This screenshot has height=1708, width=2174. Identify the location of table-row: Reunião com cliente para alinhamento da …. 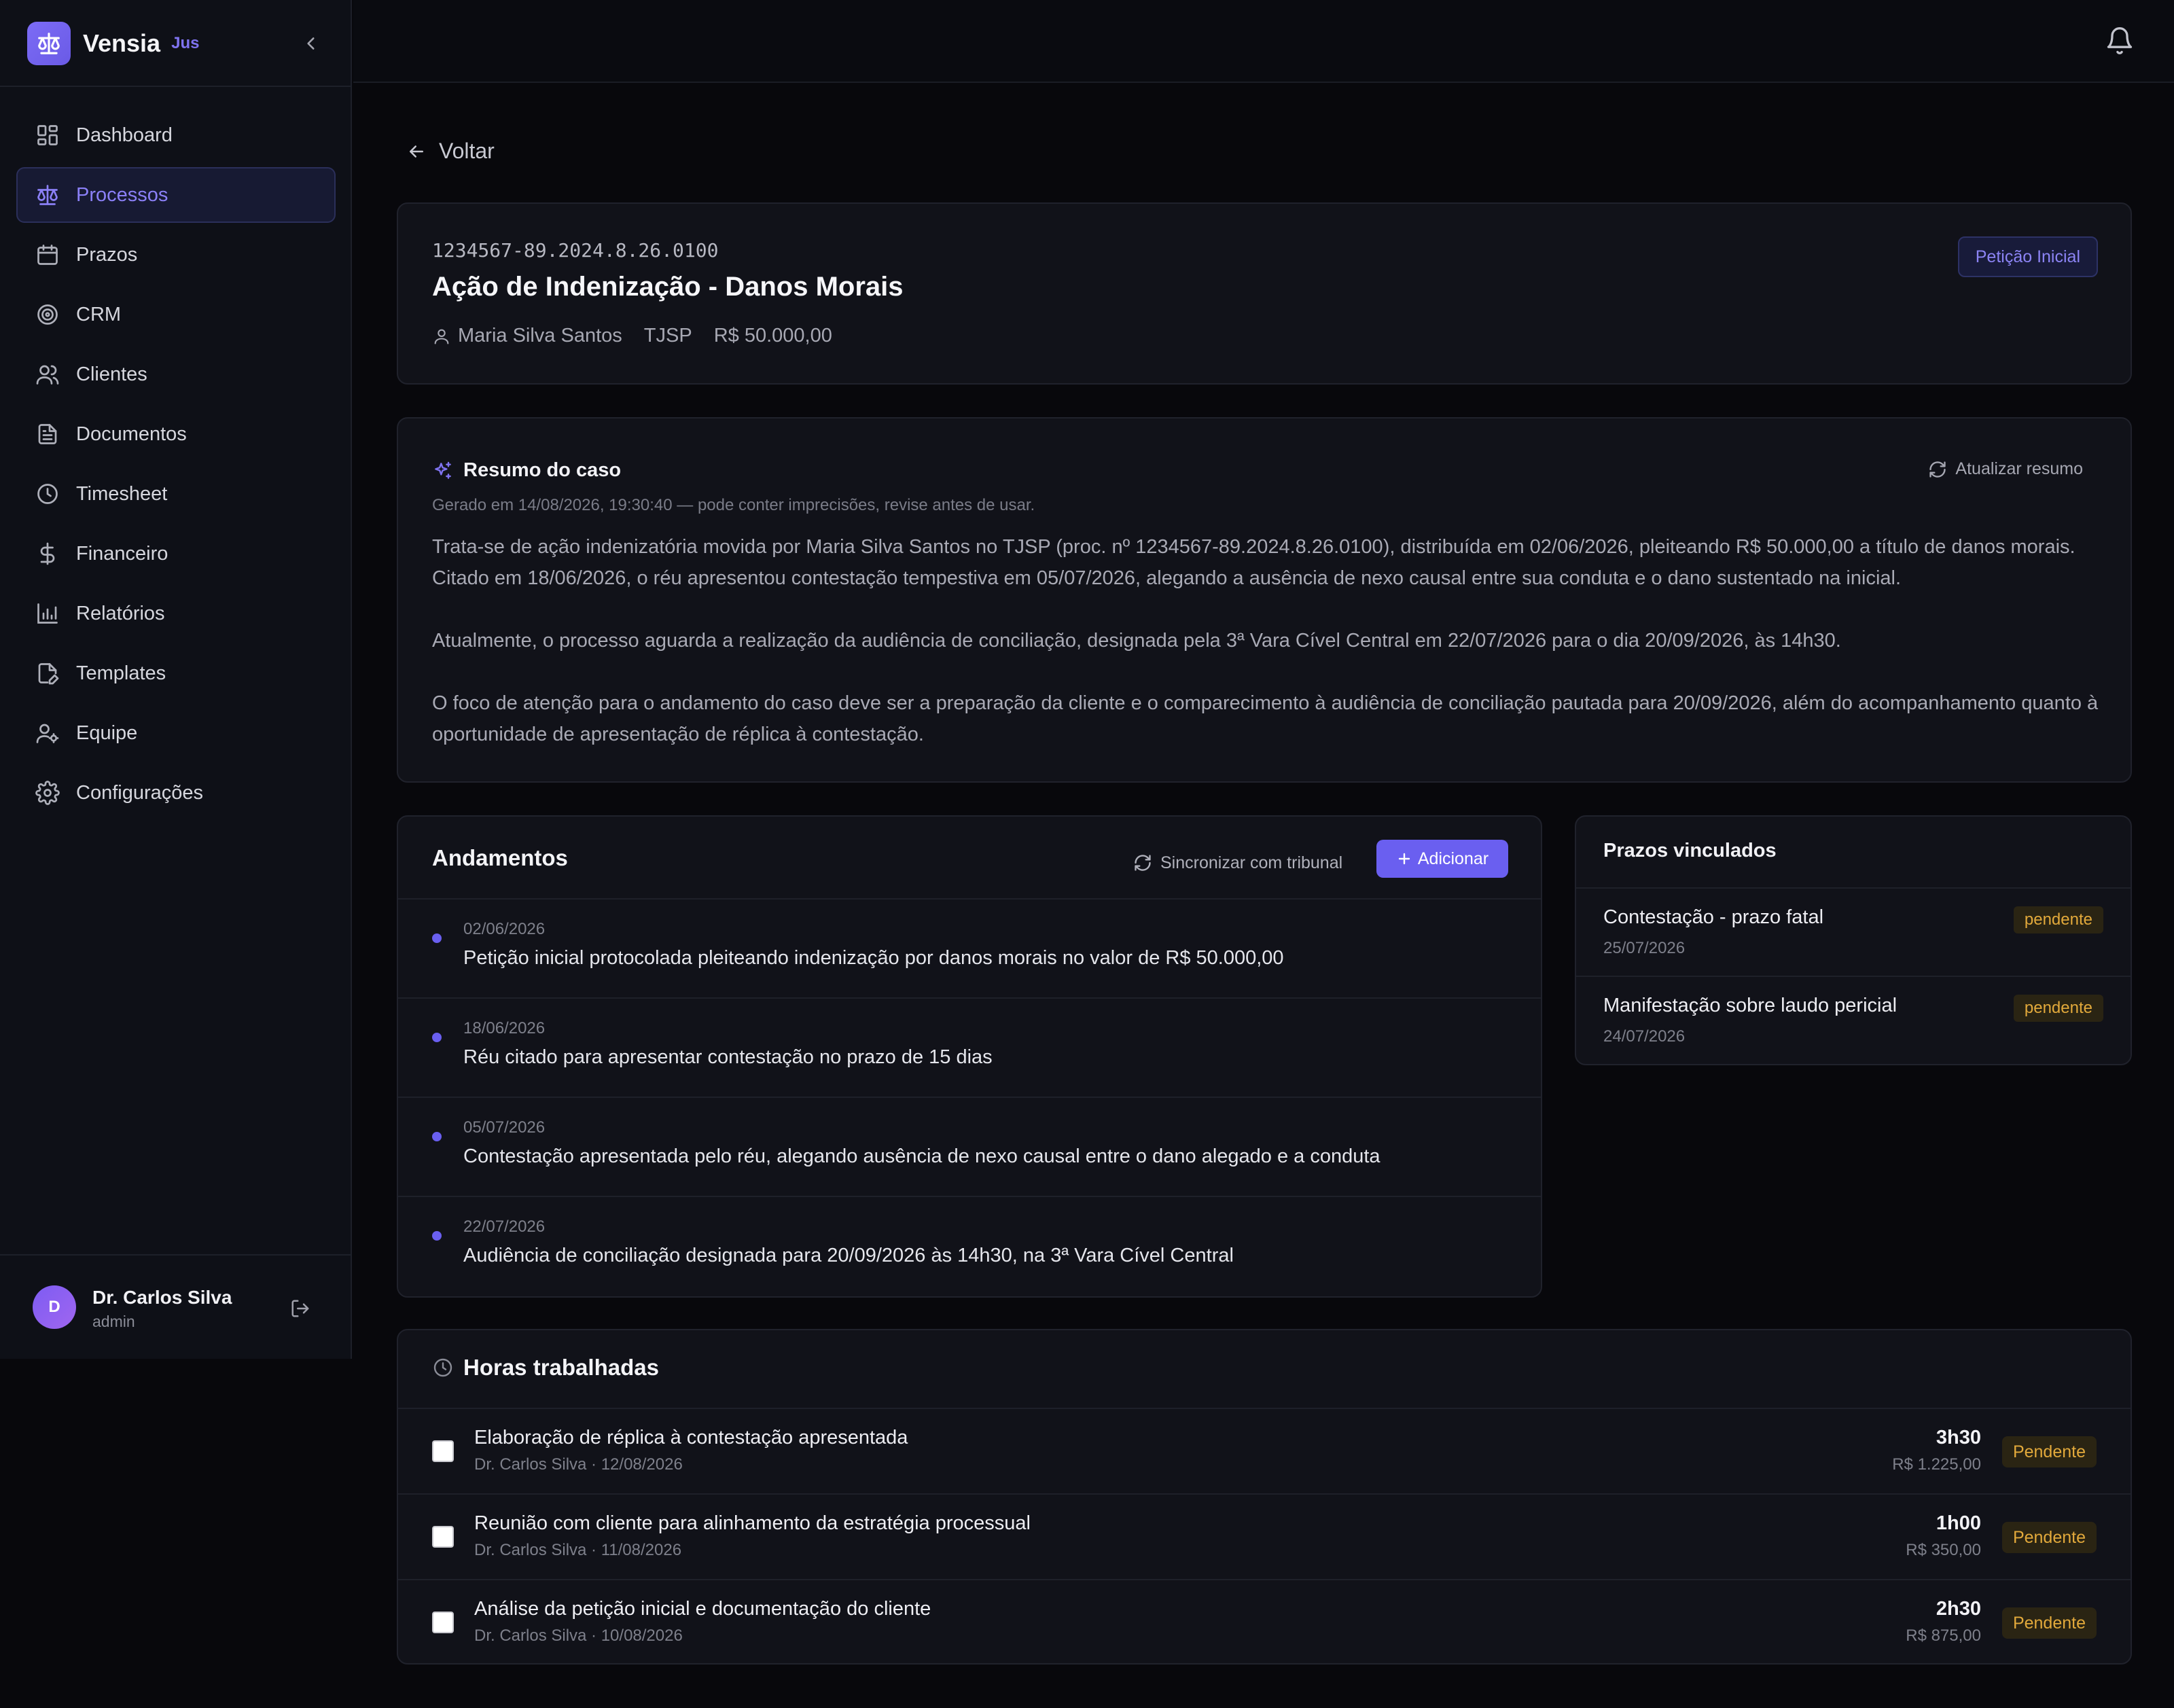
(1264, 1536).